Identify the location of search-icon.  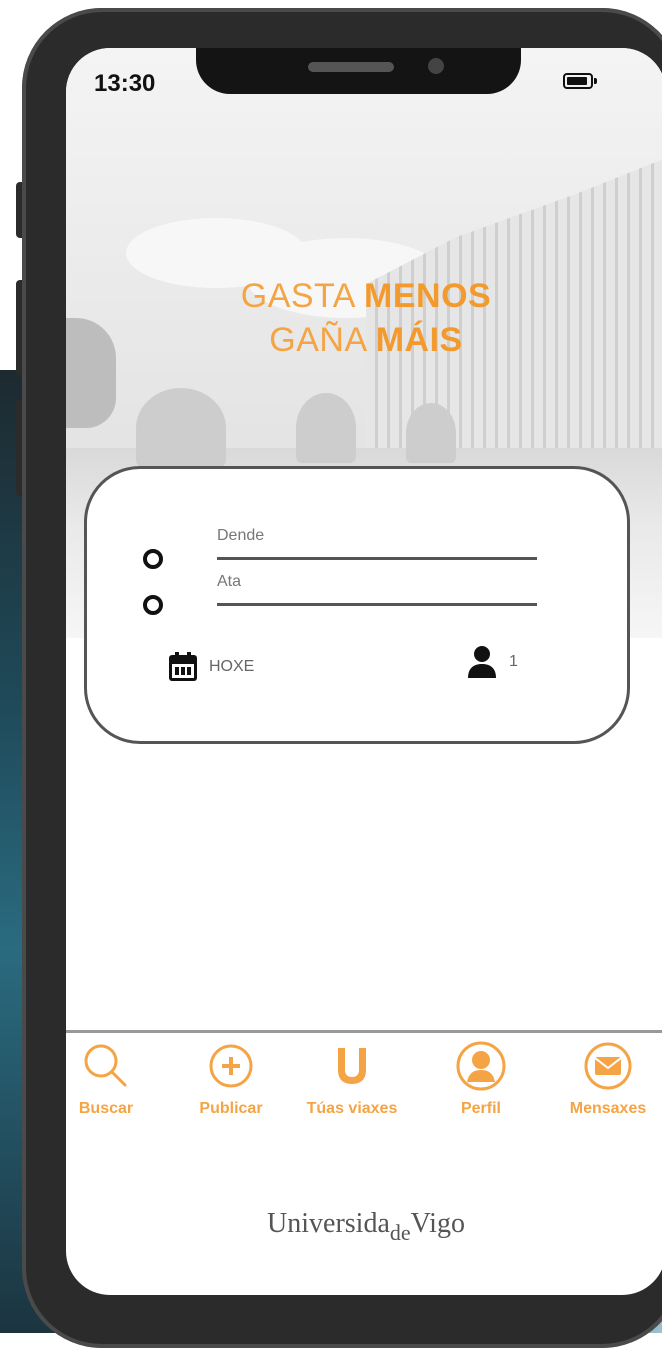
(105, 1065).